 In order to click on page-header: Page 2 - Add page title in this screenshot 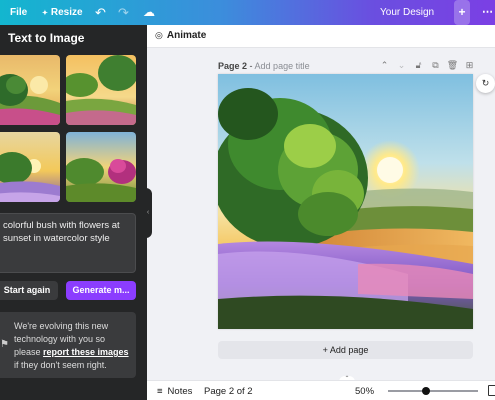, I will do `click(264, 66)`.